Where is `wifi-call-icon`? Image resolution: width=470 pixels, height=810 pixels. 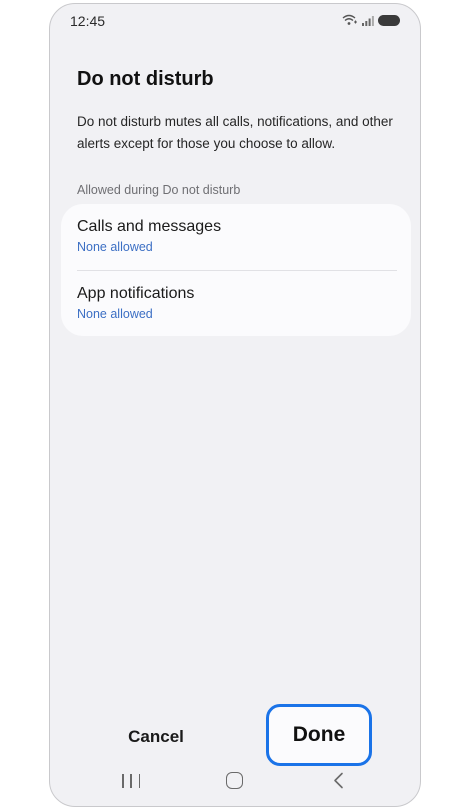
wifi-call-icon is located at coordinates (349, 19).